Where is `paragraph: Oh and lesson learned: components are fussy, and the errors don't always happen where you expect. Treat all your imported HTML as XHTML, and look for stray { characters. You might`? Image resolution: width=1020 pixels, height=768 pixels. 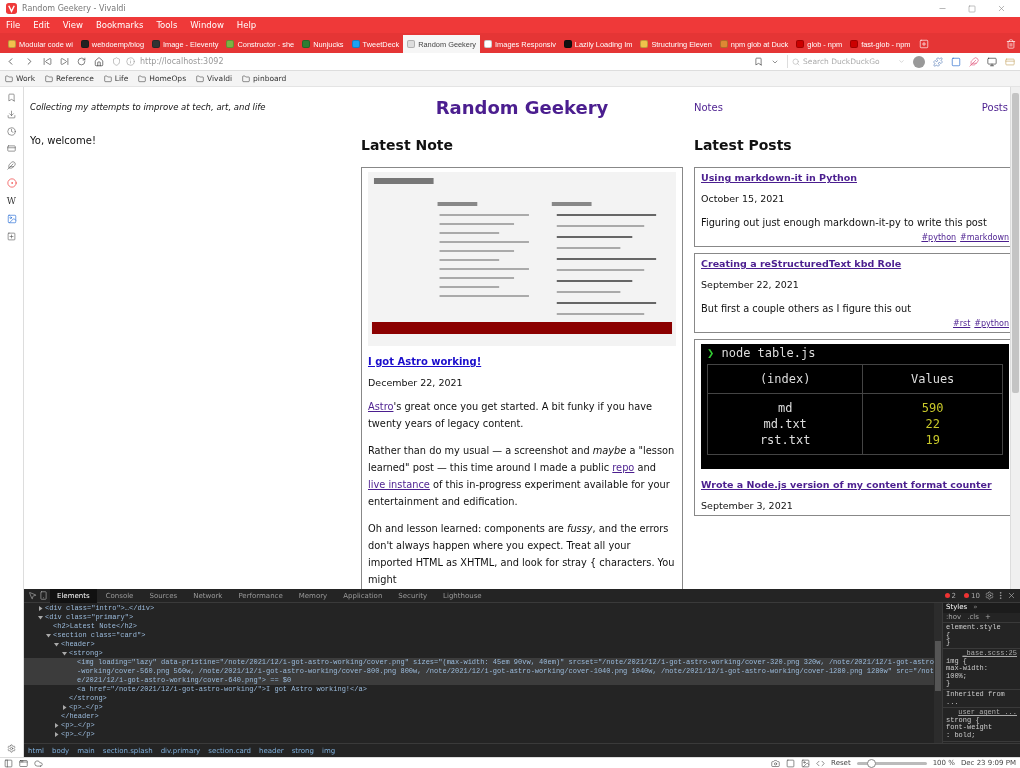
paragraph: Oh and lesson learned: components are fussy, and the errors don't always happen where you expect. Treat all your imported HTML as XHTML, and look for stray { characters. You might is located at coordinates (522, 554).